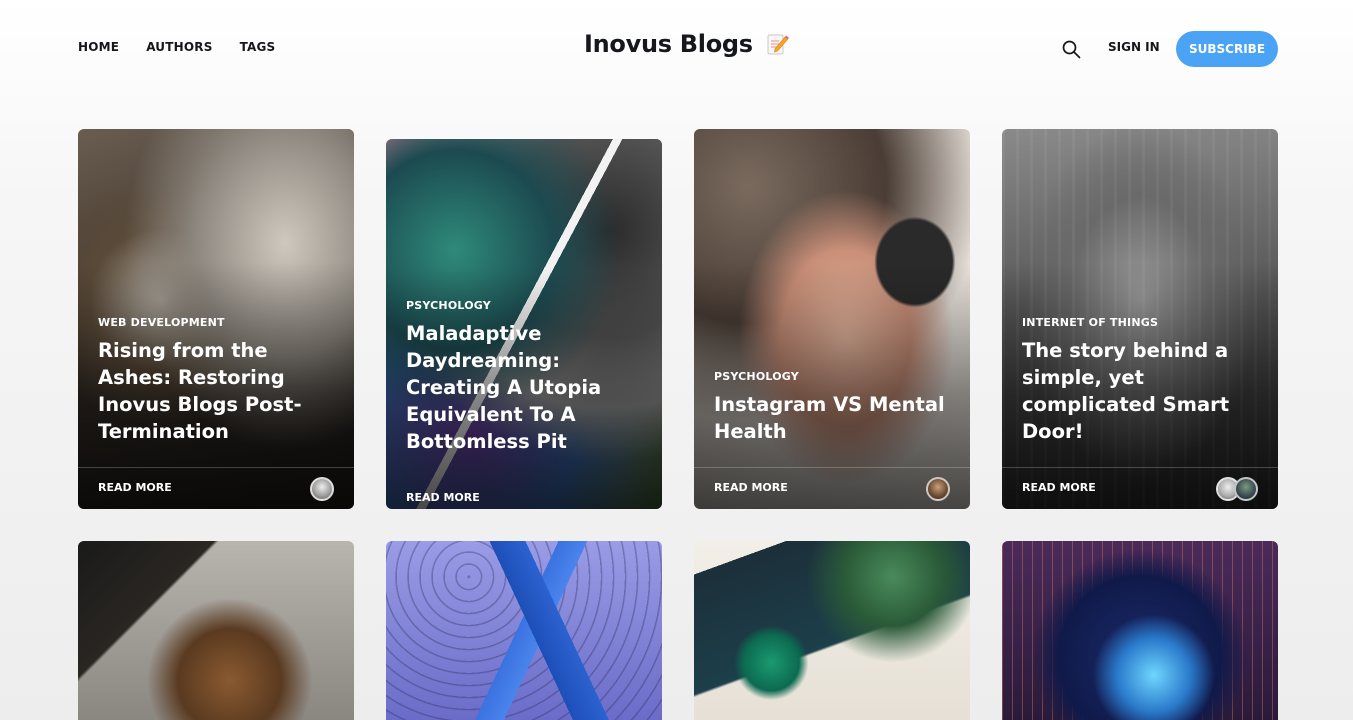  I want to click on sign-in-link: SIGN IN, so click(1134, 47).